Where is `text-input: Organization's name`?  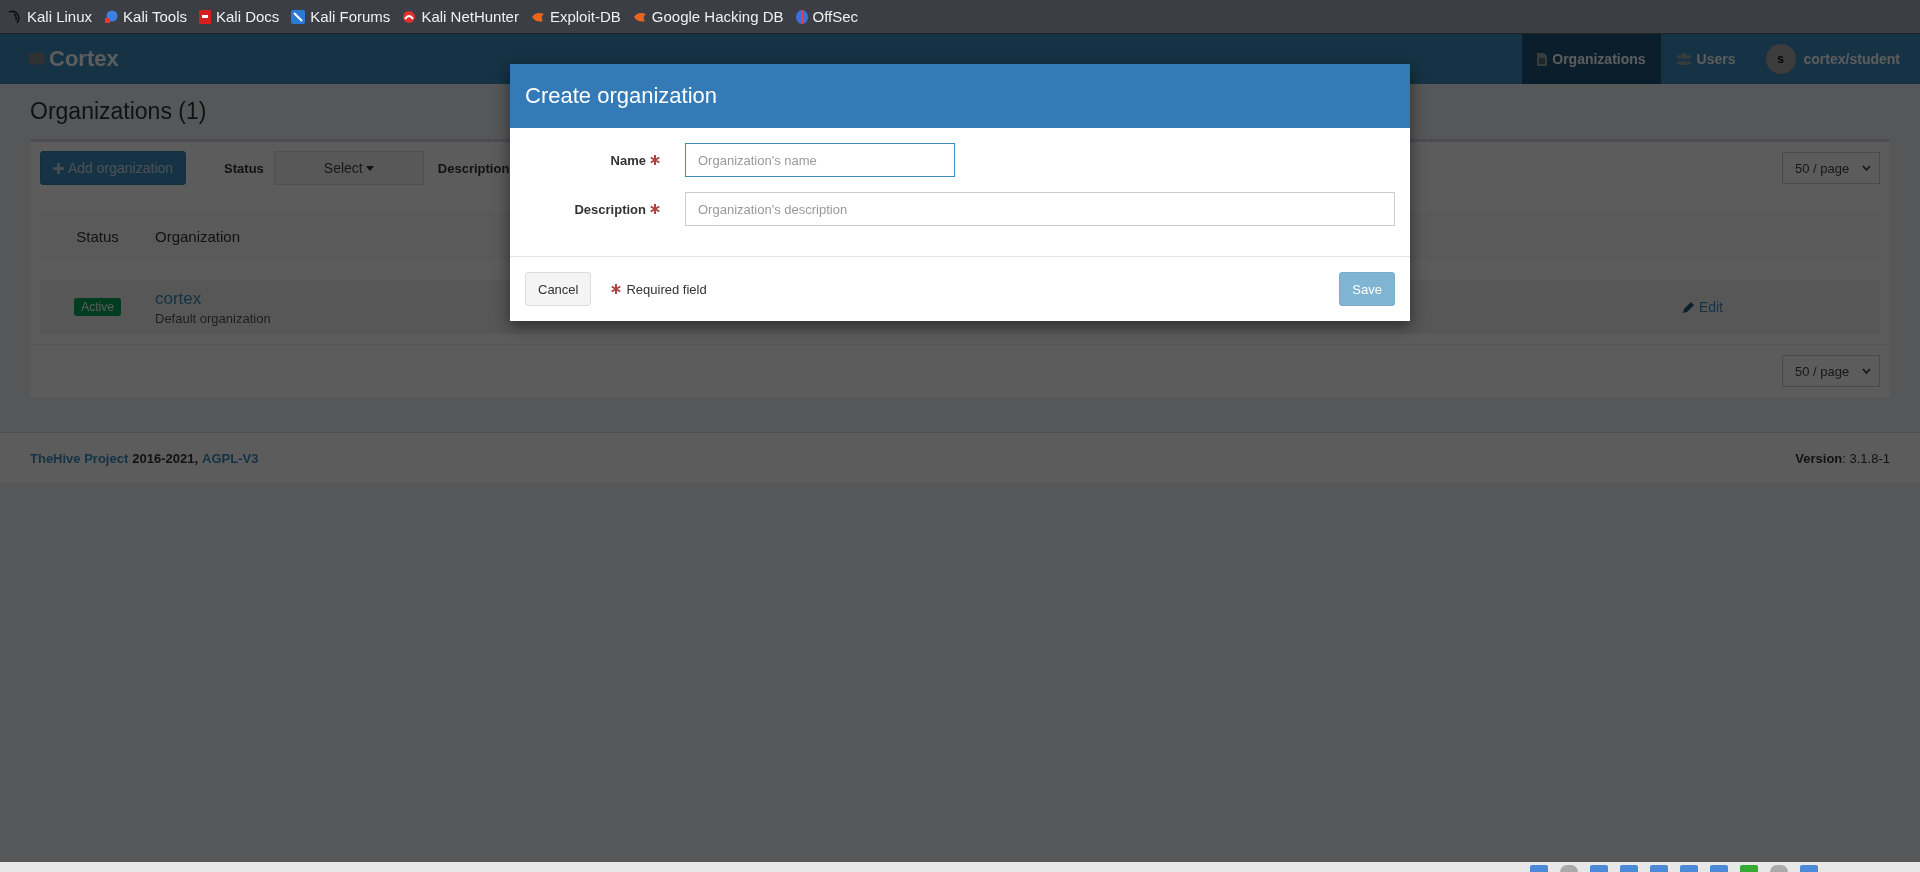
text-input: Organization's name is located at coordinates (820, 160).